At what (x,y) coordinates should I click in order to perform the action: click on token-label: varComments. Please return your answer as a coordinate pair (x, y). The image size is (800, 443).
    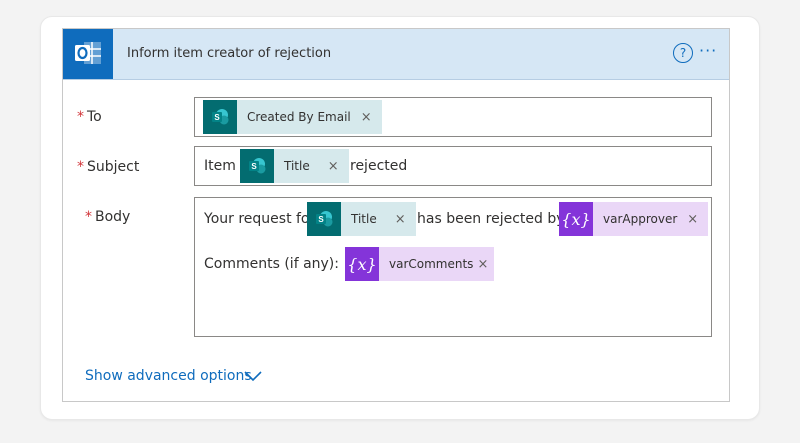
    Looking at the image, I should click on (431, 264).